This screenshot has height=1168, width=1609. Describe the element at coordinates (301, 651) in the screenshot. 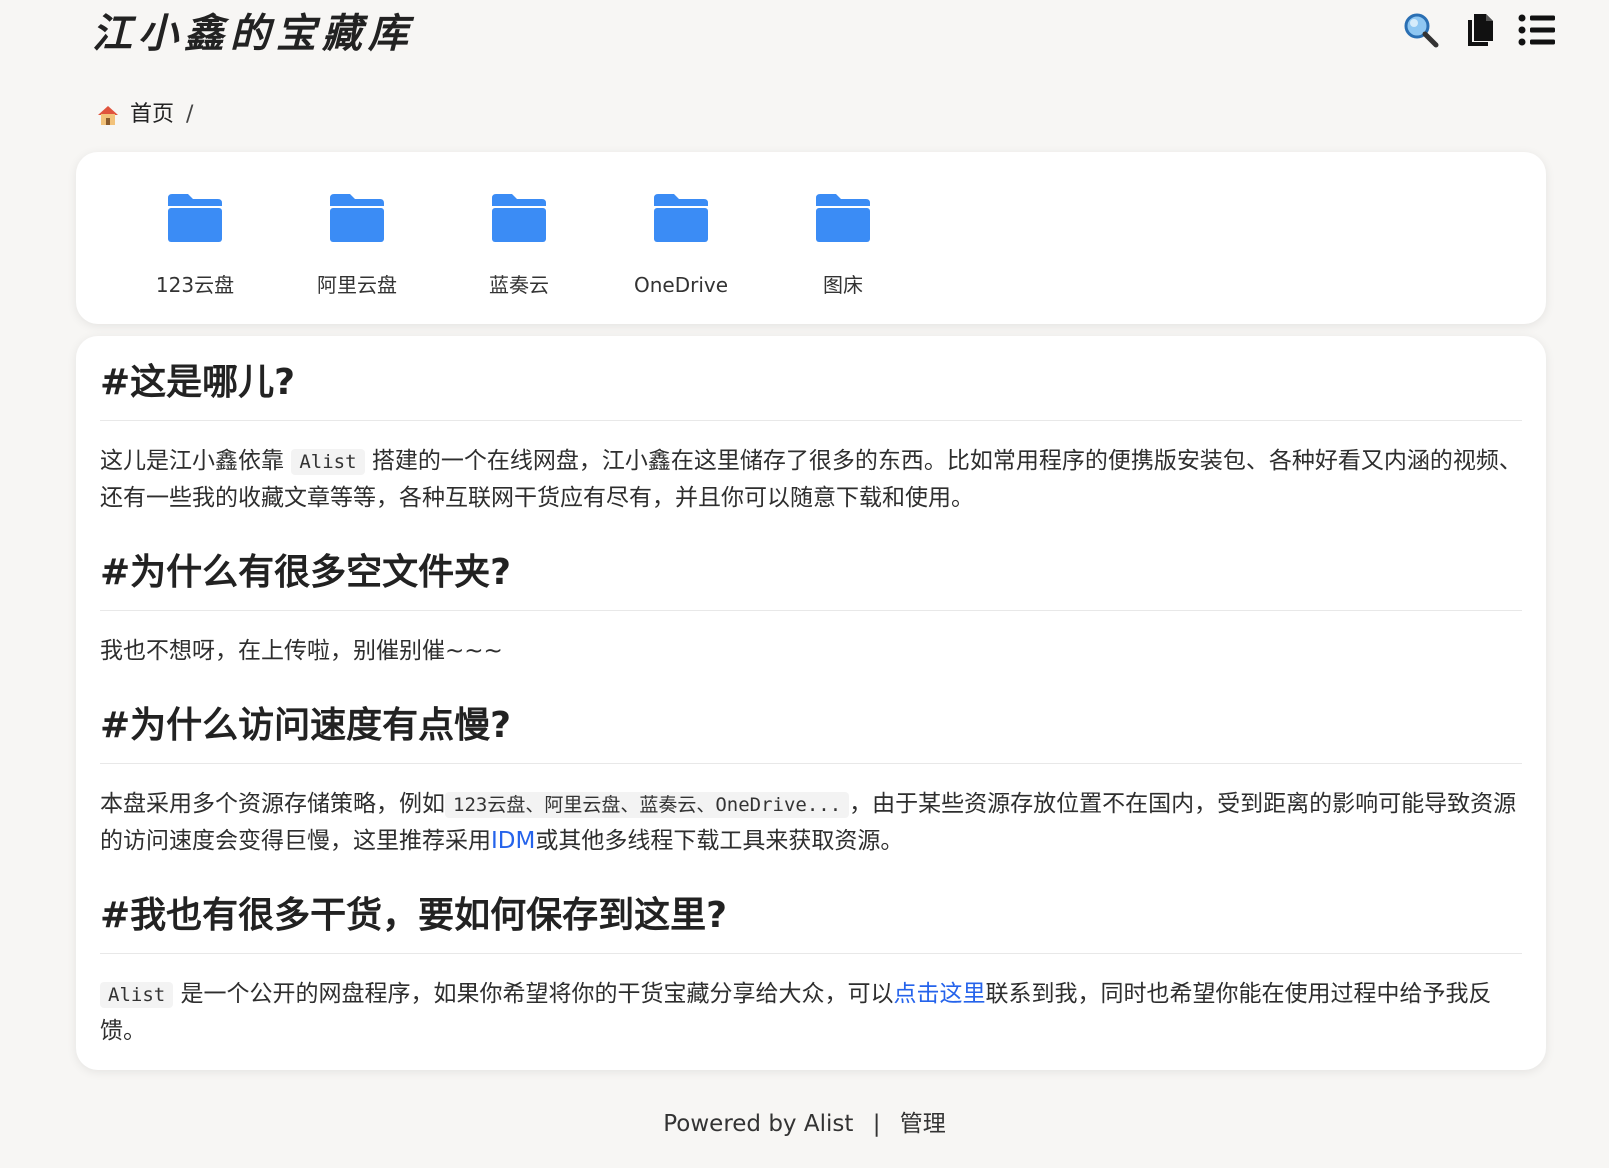

I see `body-text: 我也不想呀，在上传啦，别催别催~~~` at that location.